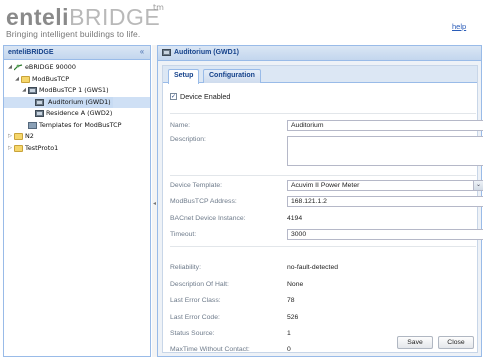 Image resolution: width=483 pixels, height=360 pixels. What do you see at coordinates (32, 125) in the screenshot?
I see `template-icon` at bounding box center [32, 125].